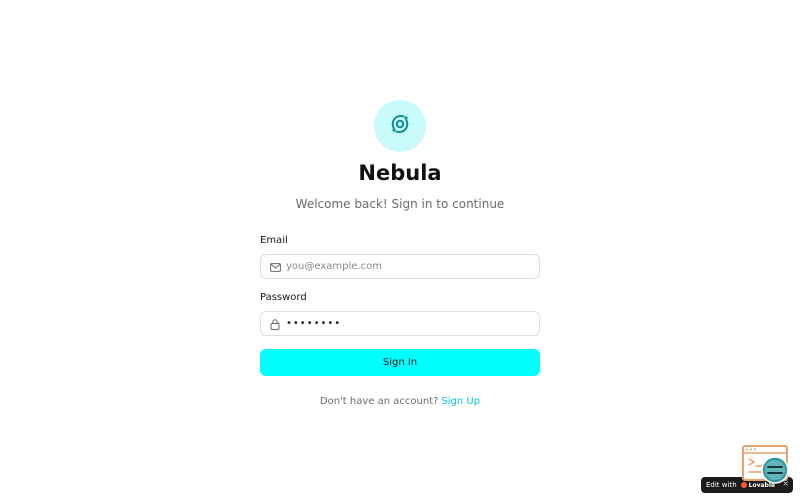  I want to click on logo, so click(400, 126).